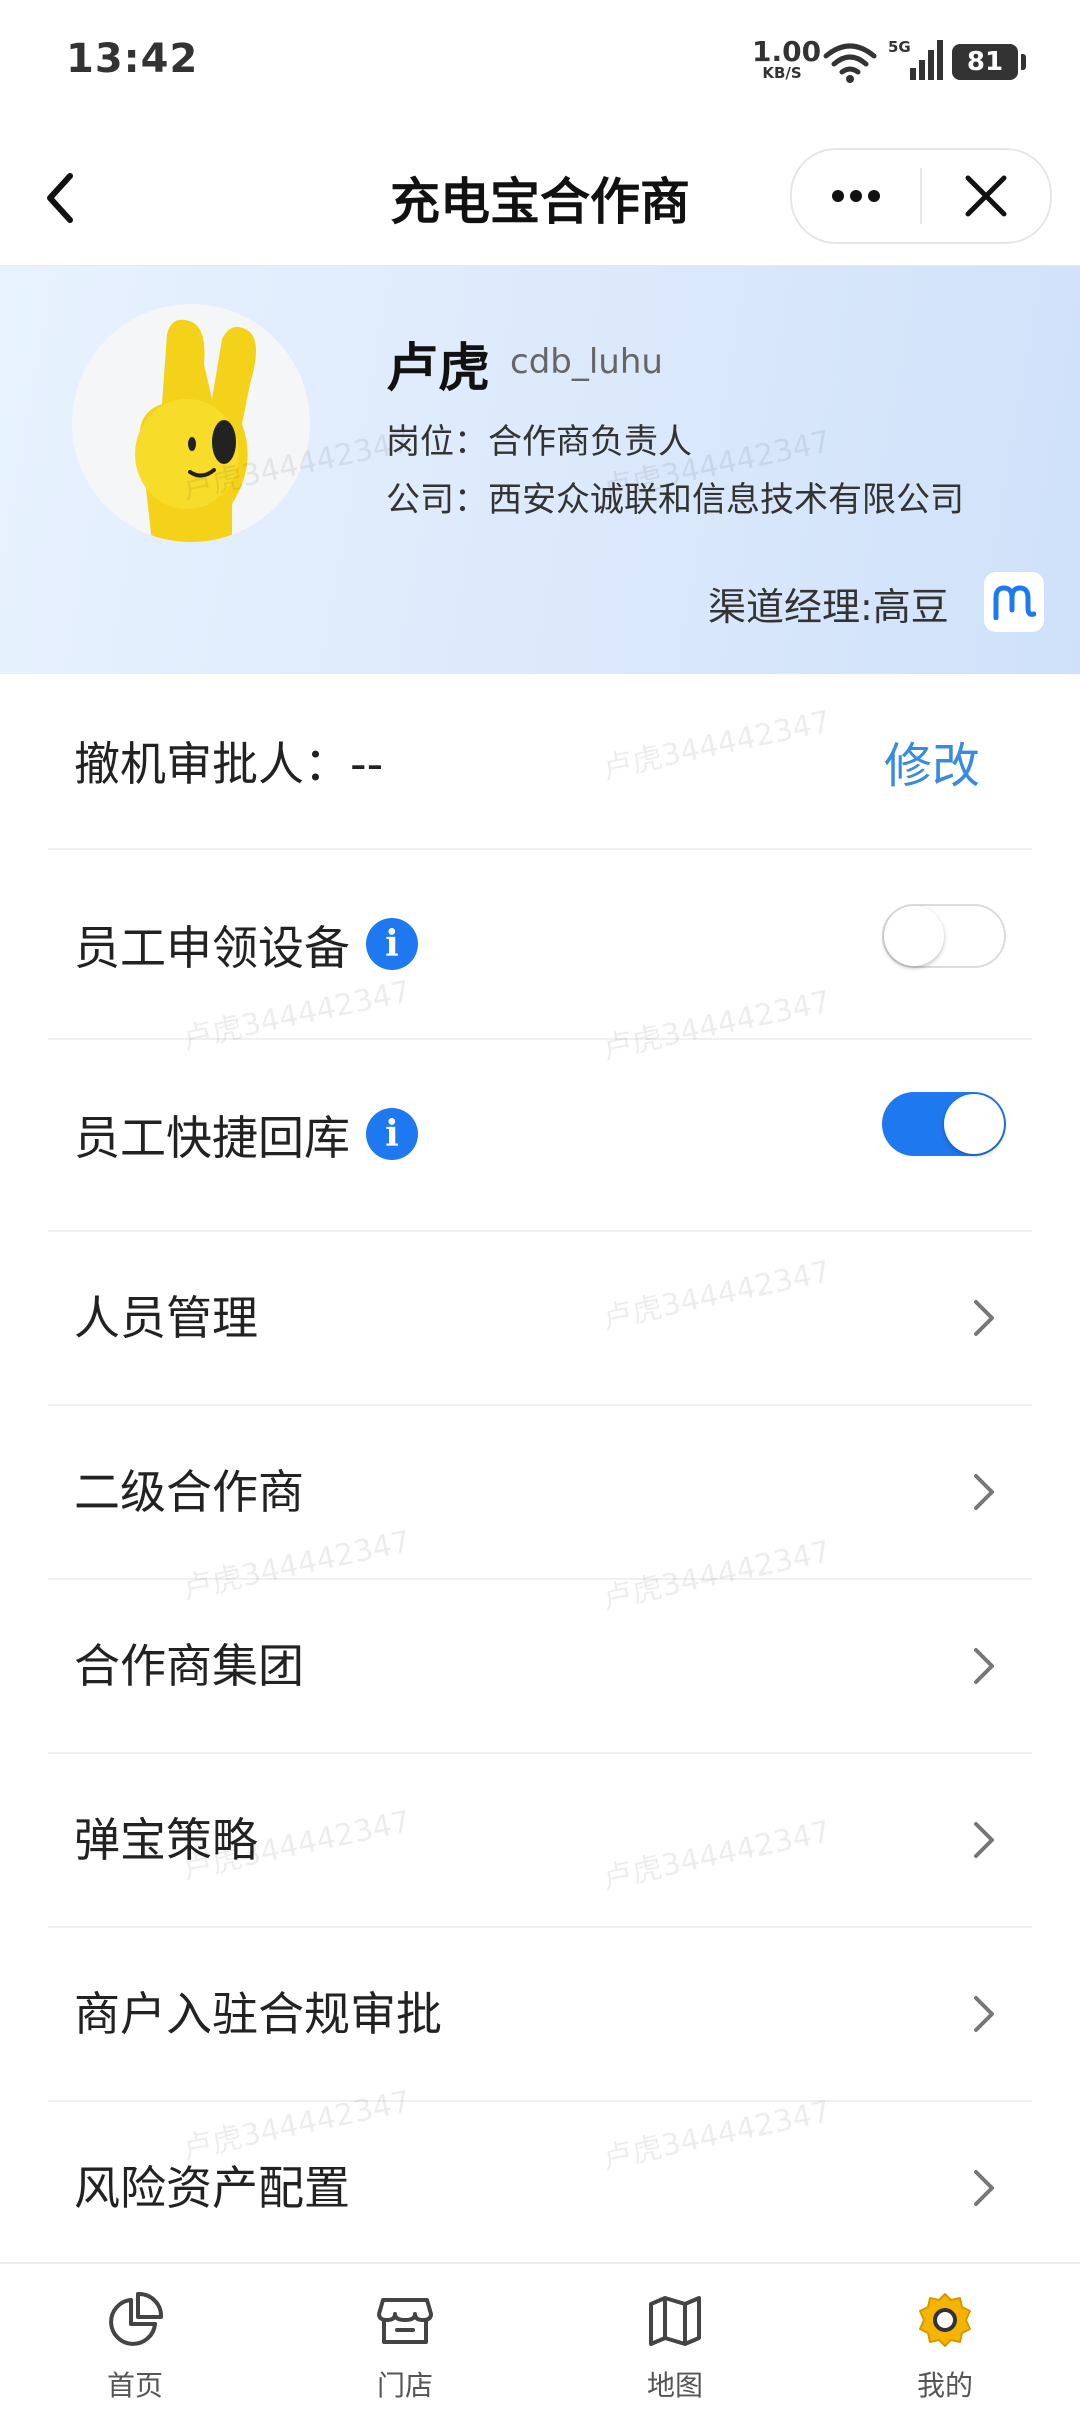 The height and width of the screenshot is (2414, 1080). Describe the element at coordinates (212, 2188) in the screenshot. I see `list-item-label: 风险资产配置` at that location.